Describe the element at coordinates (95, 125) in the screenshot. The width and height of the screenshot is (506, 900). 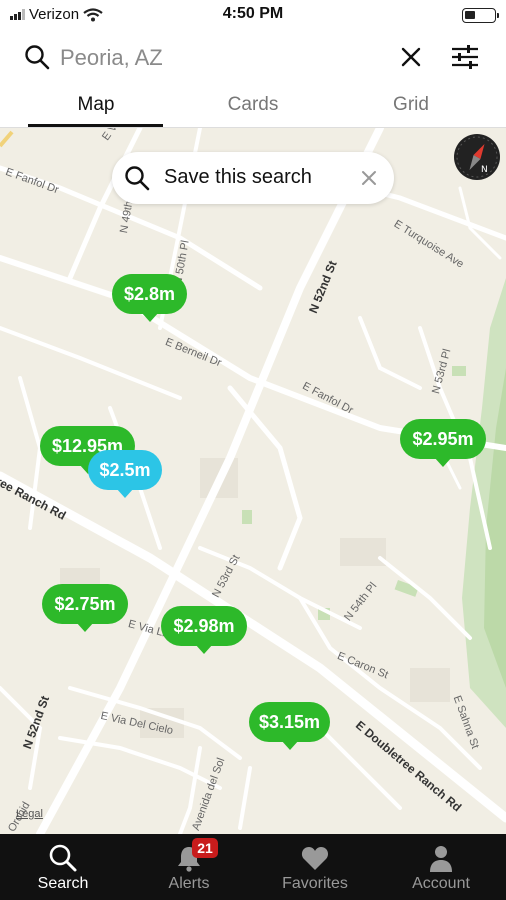
I see `active-tab-indicator` at that location.